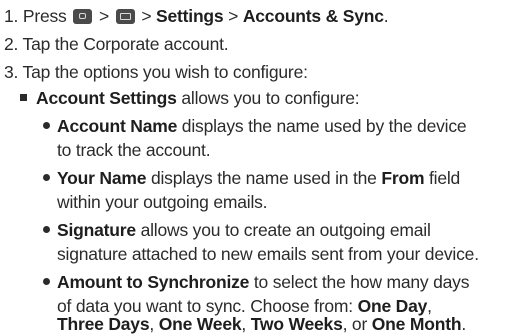 Image resolution: width=525 pixels, height=336 pixels. Describe the element at coordinates (117, 126) in the screenshot. I see `account-name-label: Account Name` at that location.